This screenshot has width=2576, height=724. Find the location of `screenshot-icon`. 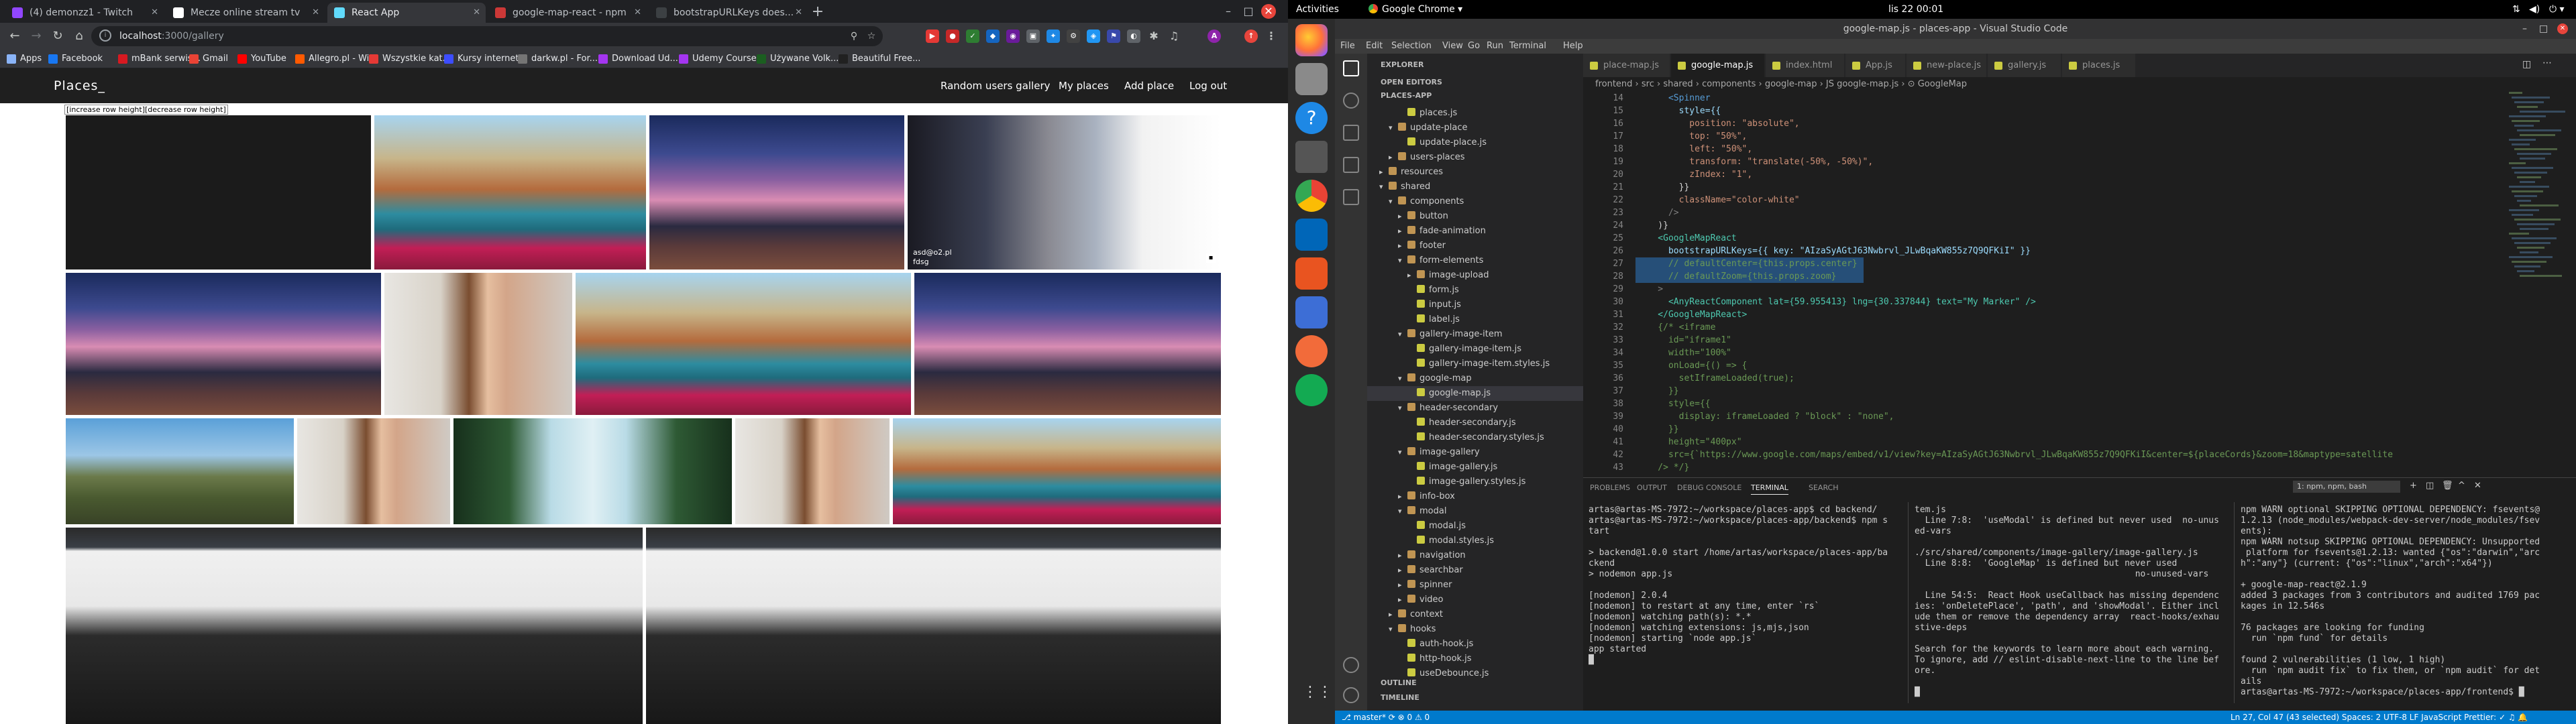

screenshot-icon is located at coordinates (1311, 312).